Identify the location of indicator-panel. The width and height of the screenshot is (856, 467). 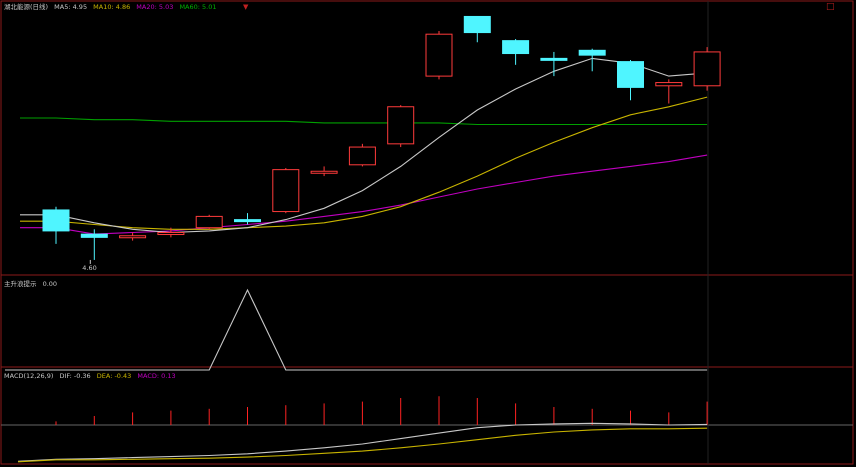
(356, 329).